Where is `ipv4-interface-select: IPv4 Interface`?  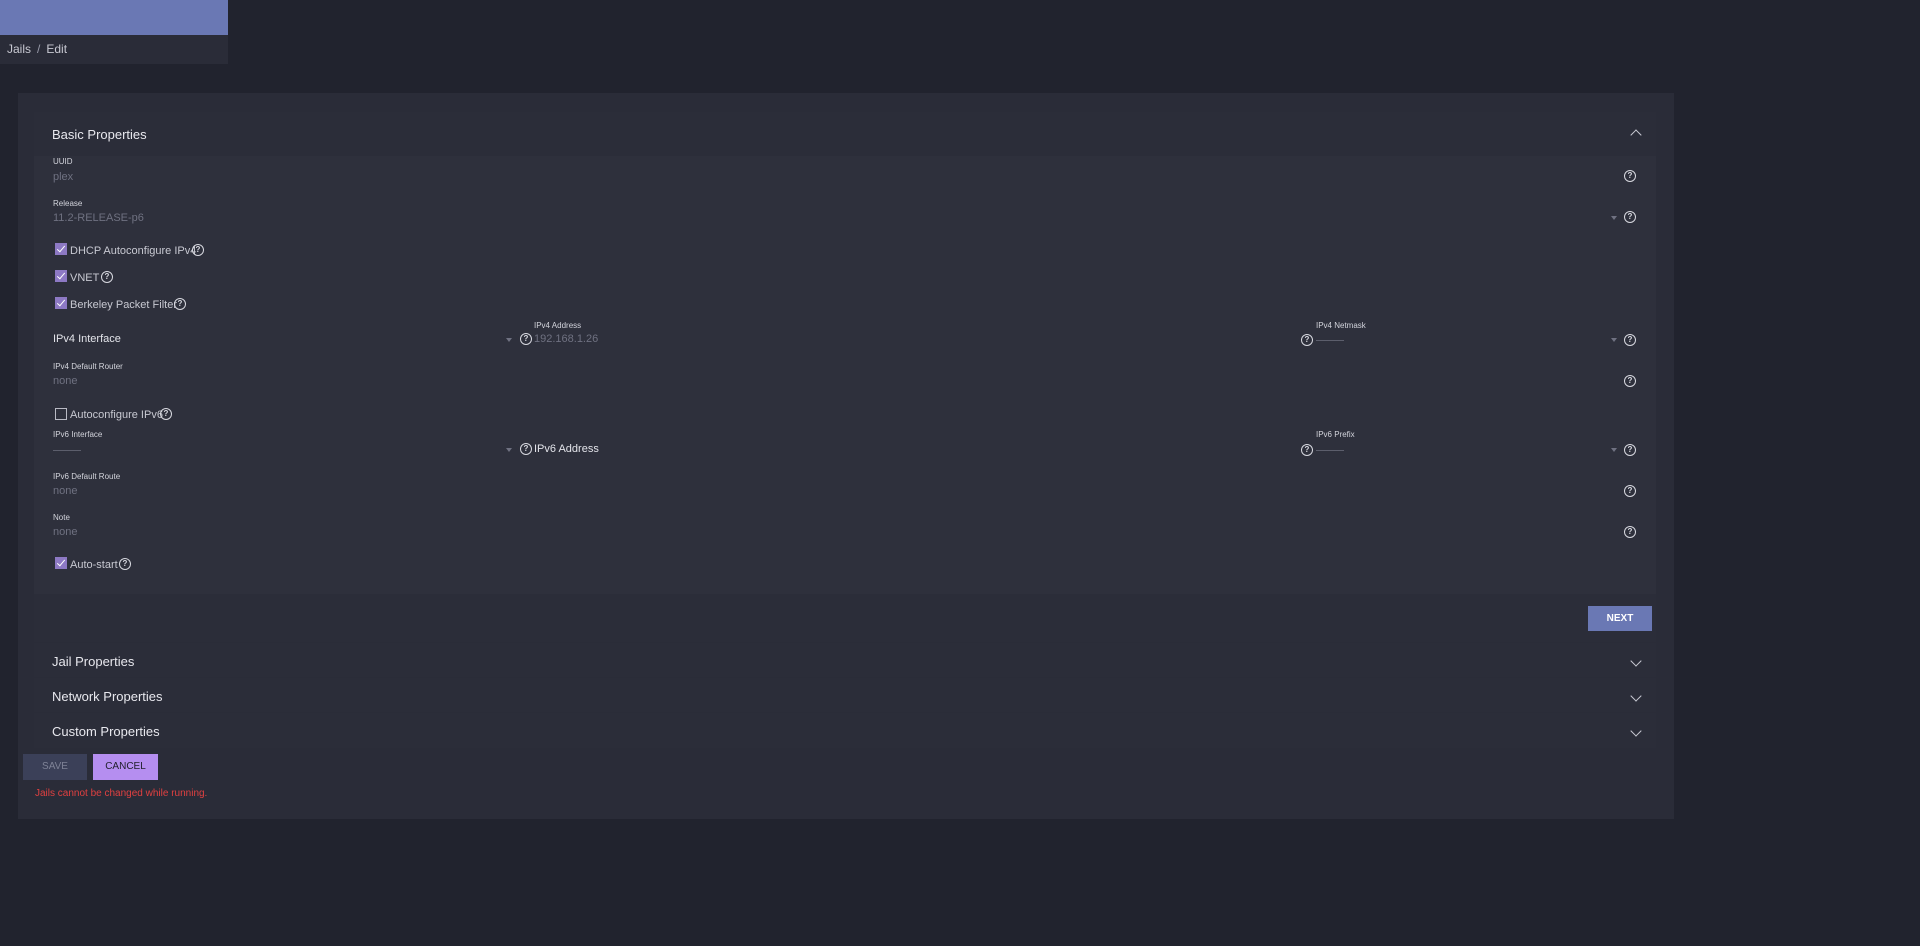
ipv4-interface-select: IPv4 Interface is located at coordinates (87, 339).